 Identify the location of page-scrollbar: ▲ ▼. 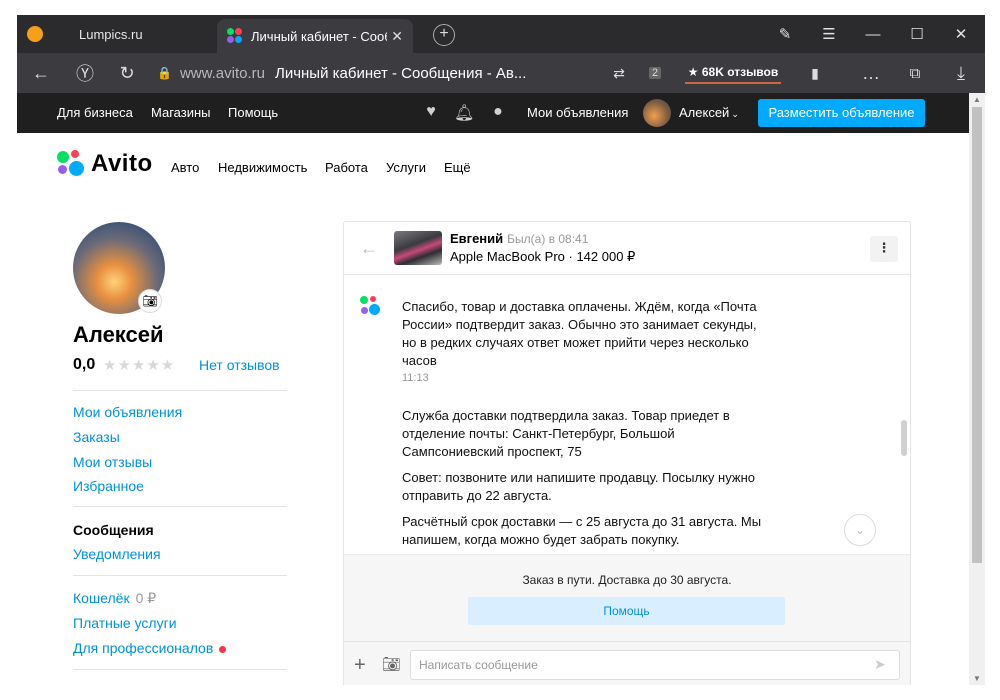
(977, 389).